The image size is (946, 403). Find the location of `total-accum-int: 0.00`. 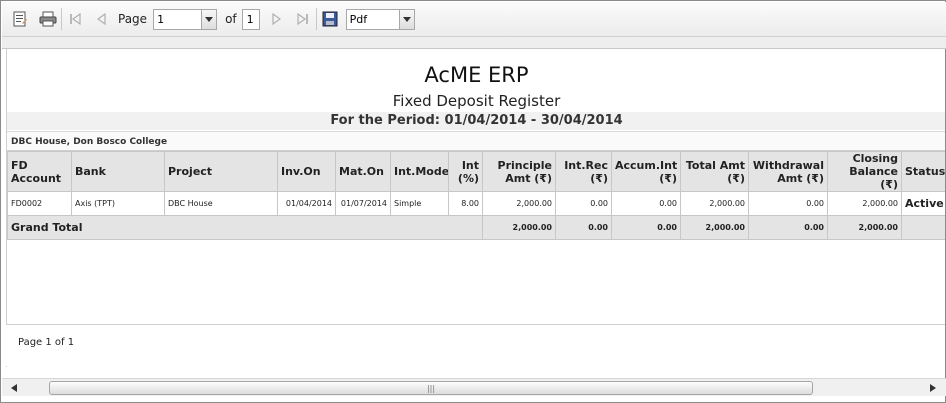

total-accum-int: 0.00 is located at coordinates (646, 227).